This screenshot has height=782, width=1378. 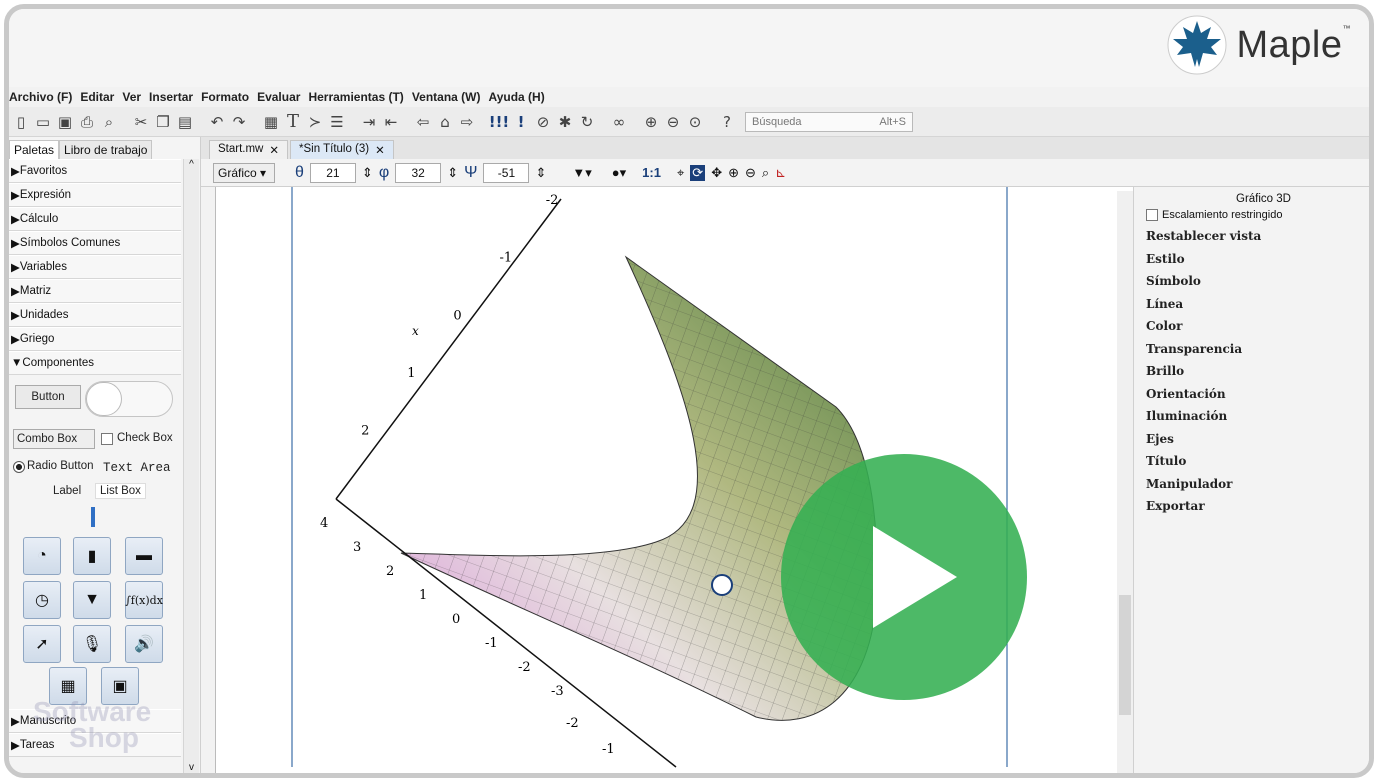 What do you see at coordinates (315, 122) in the screenshot?
I see `math-mode-icon: ≻` at bounding box center [315, 122].